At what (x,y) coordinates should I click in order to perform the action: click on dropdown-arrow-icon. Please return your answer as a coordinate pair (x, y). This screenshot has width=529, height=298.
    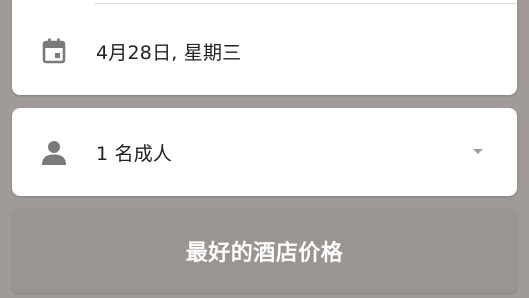
    Looking at the image, I should click on (478, 151).